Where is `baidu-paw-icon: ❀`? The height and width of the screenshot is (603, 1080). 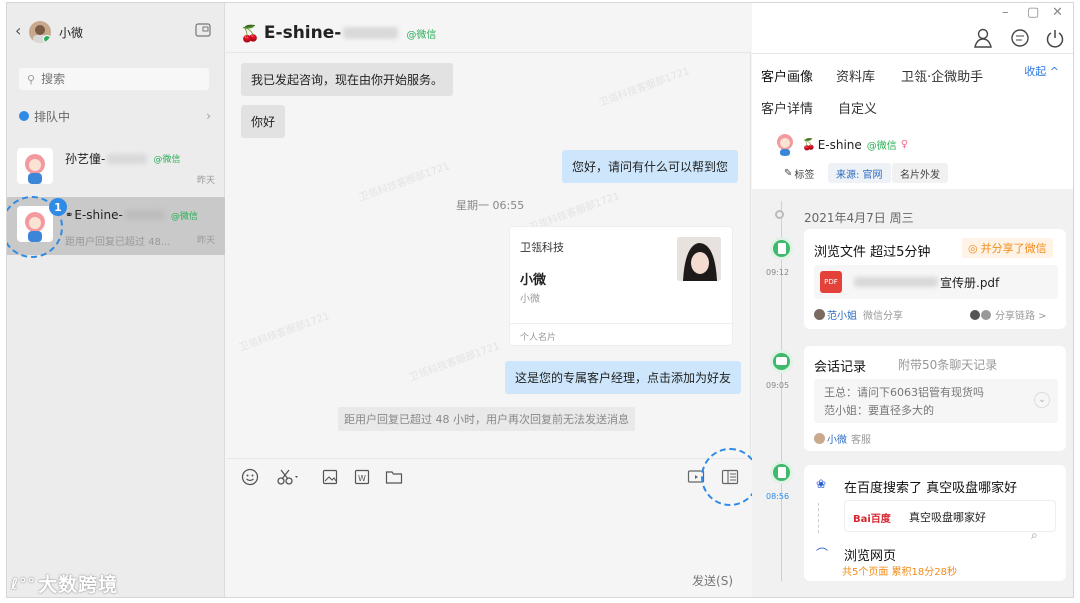 baidu-paw-icon: ❀ is located at coordinates (821, 484).